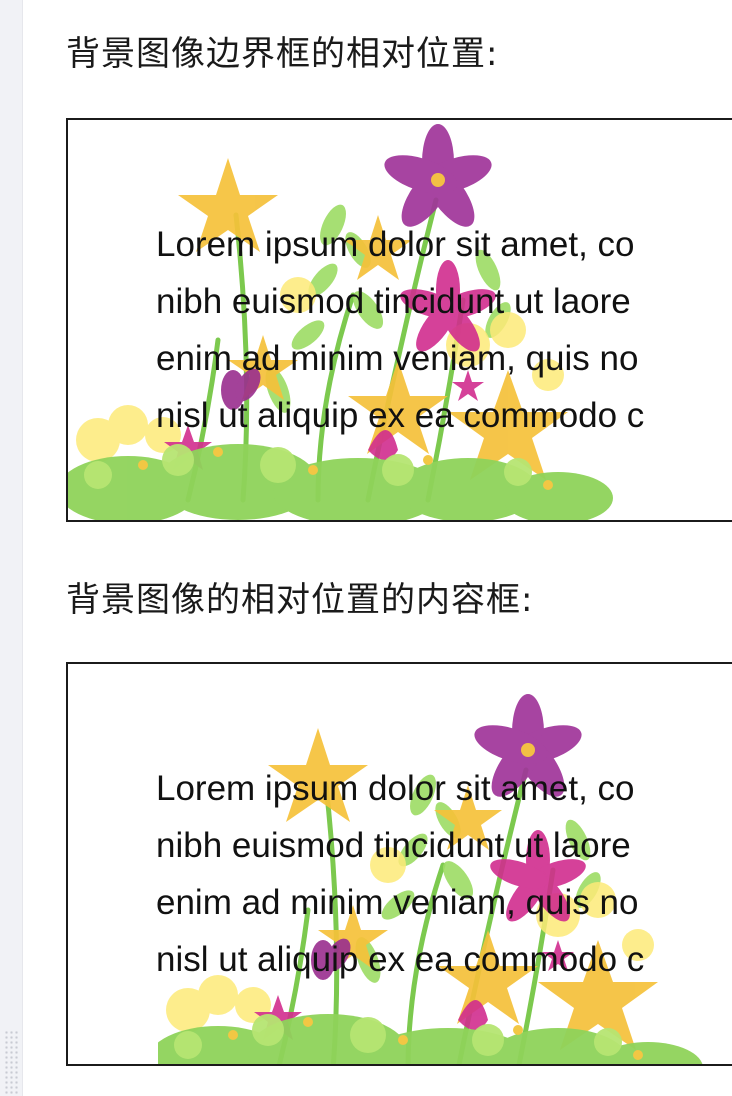  What do you see at coordinates (282, 54) in the screenshot?
I see `heading-border-box: 背景图像边界框的相对位置:` at bounding box center [282, 54].